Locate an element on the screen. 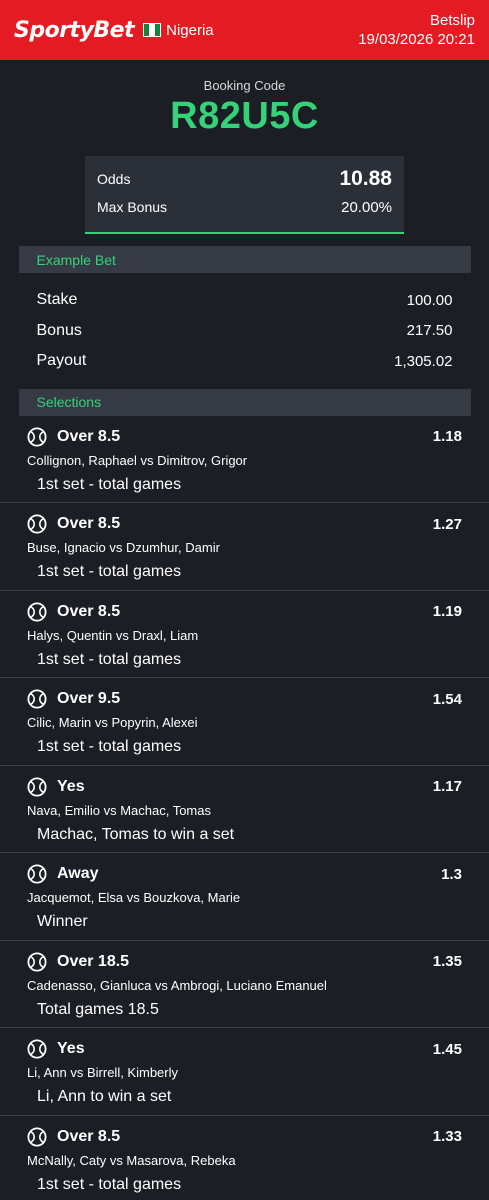 The width and height of the screenshot is (489, 1200). sportybet-logo: SportyBet is located at coordinates (74, 30).